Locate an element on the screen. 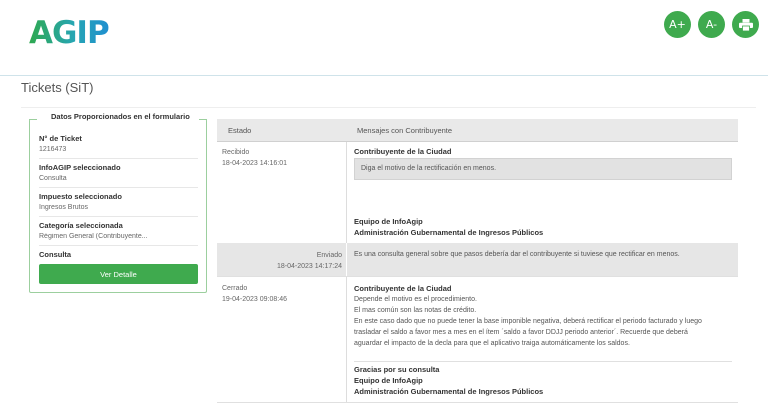 The image size is (768, 405). row-timestamp: 18-04-2023 14:17:24 is located at coordinates (309, 266).